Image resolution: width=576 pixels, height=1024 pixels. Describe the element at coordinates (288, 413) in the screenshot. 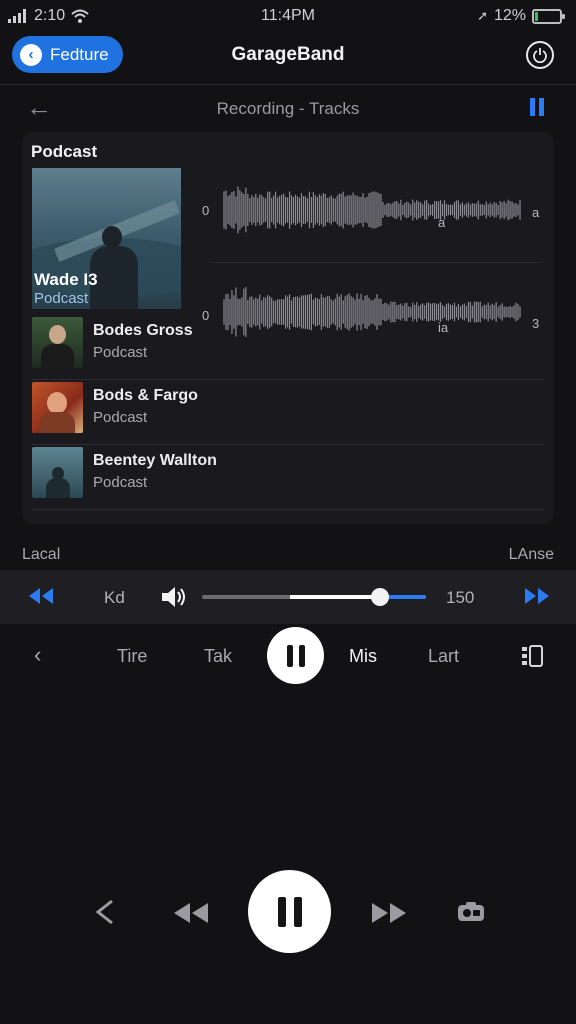

I see `track-item: Bods & Fargo Podcast` at that location.